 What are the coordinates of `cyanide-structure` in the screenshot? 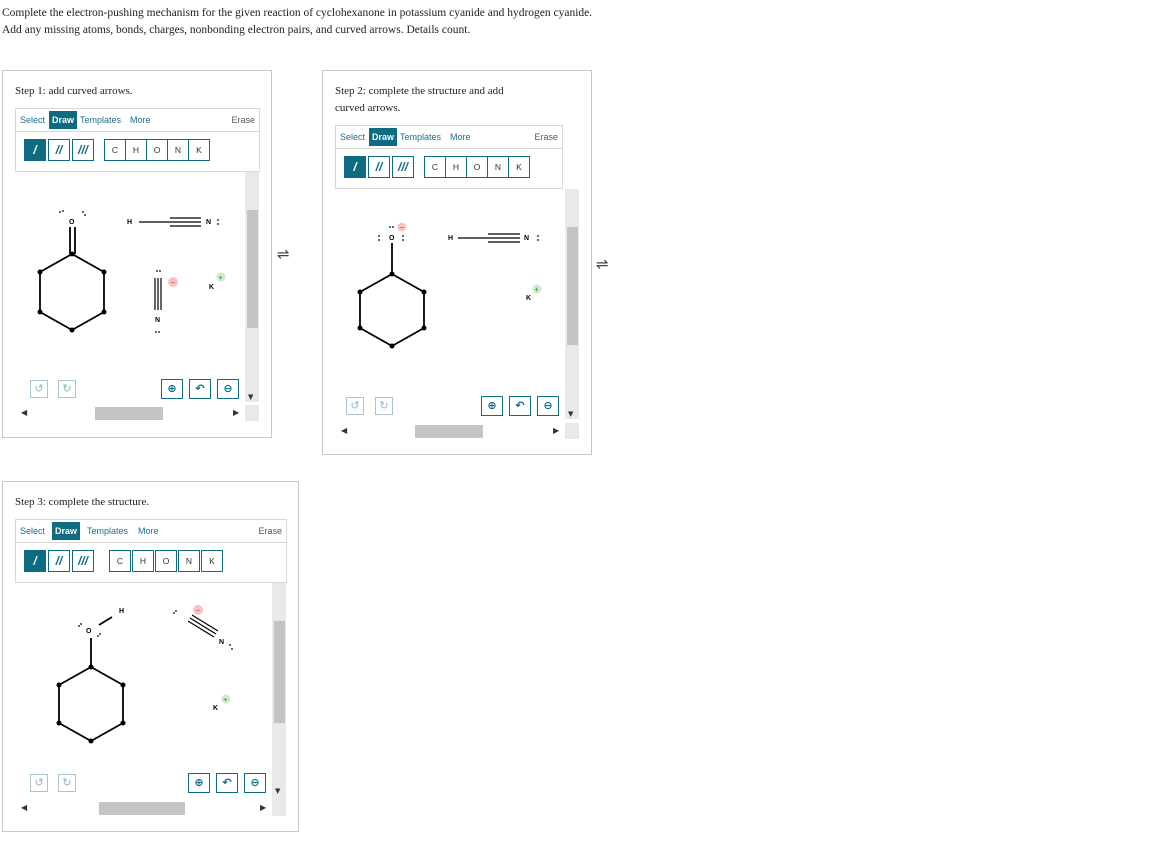 It's located at (203, 626).